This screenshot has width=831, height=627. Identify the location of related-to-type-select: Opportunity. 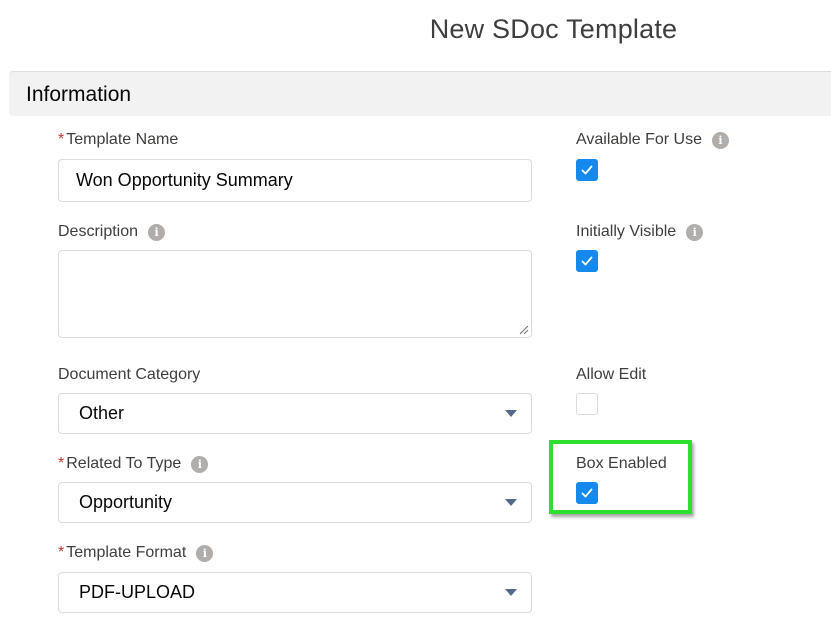
(295, 502).